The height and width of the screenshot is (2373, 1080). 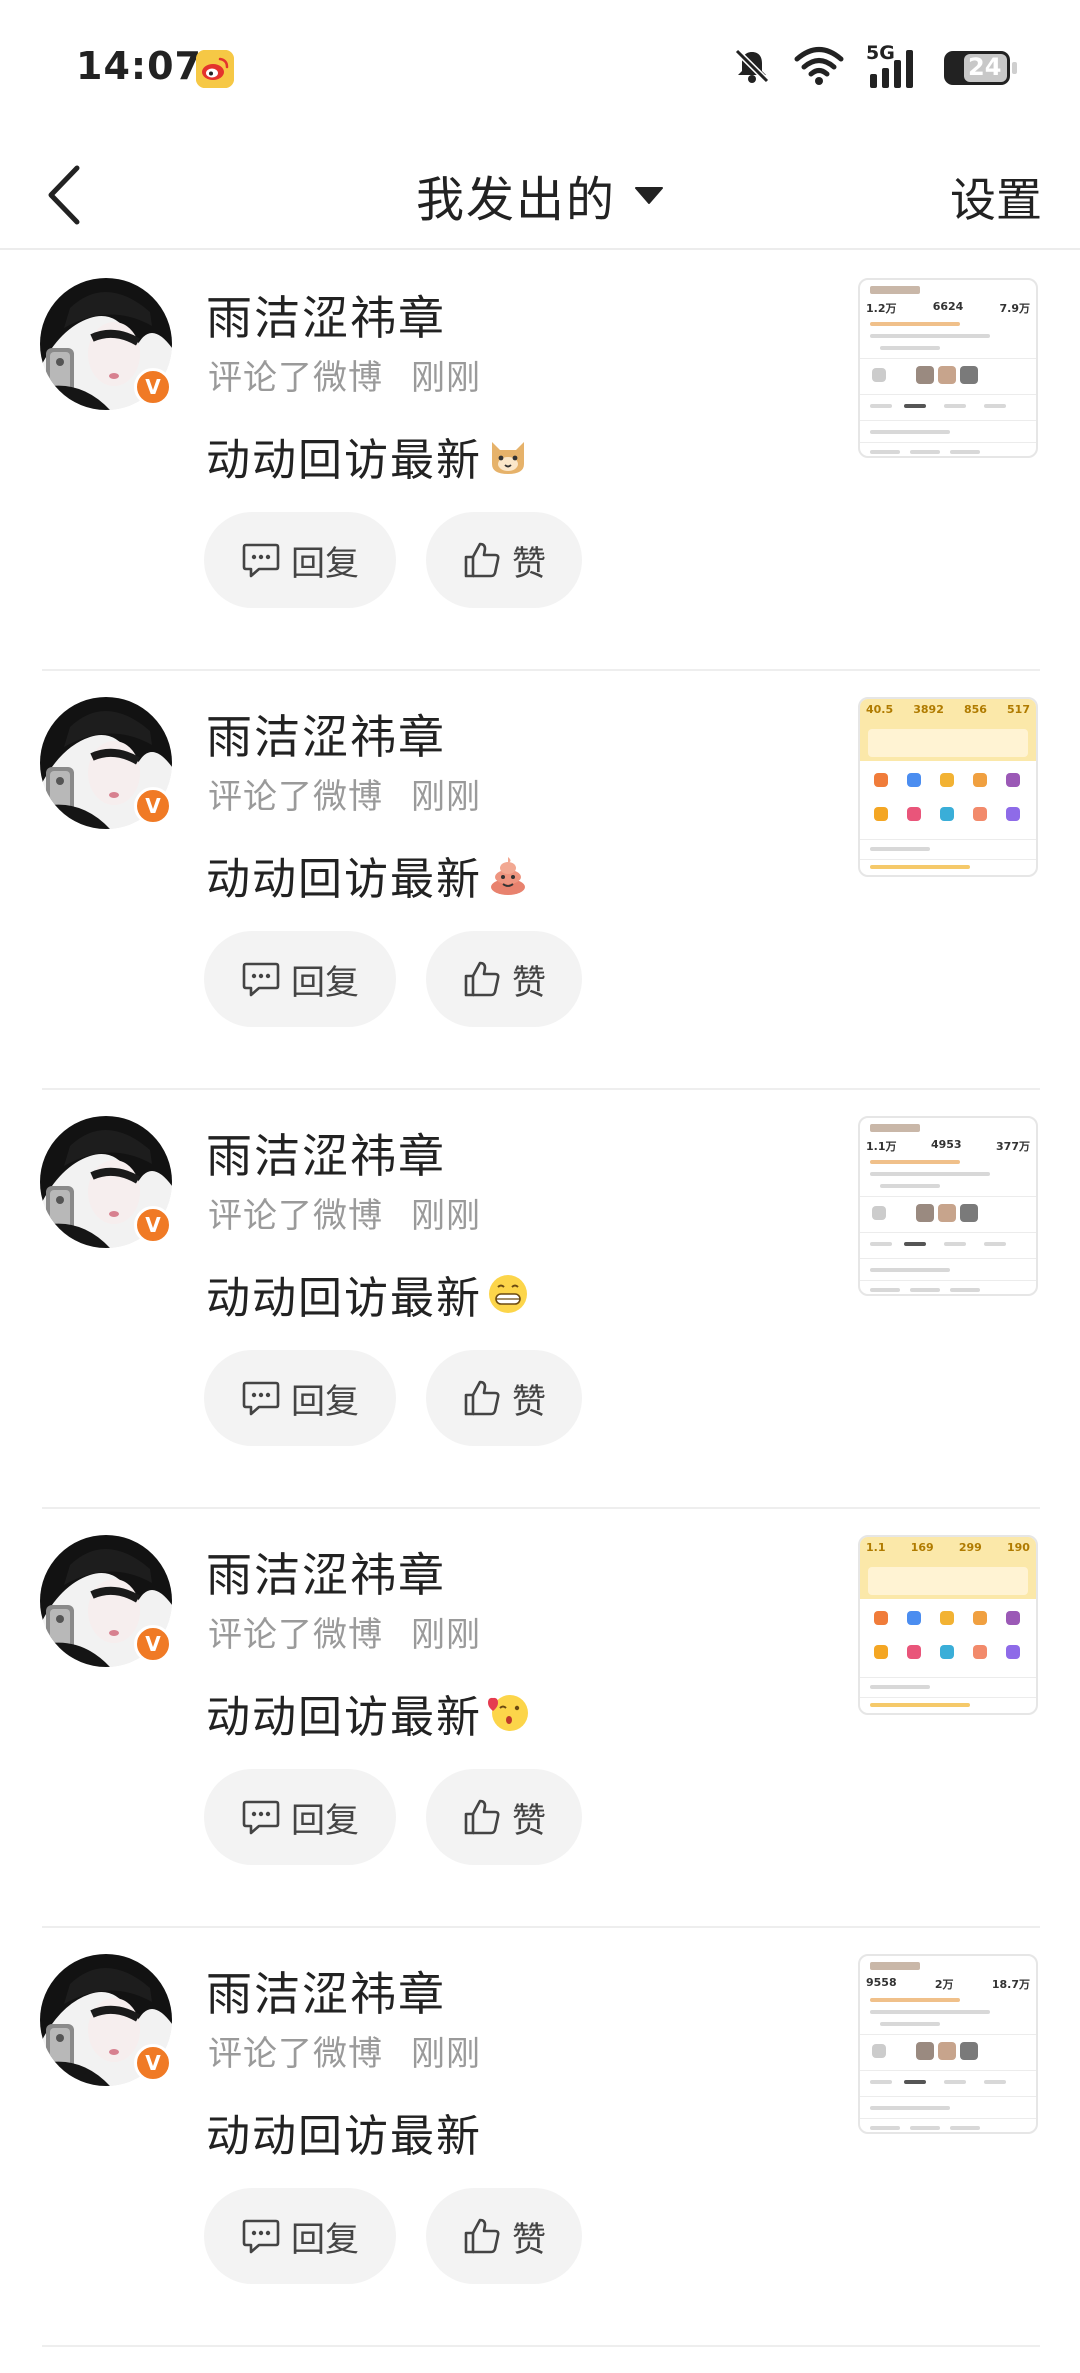 I want to click on status-time: 14:07, so click(x=139, y=66).